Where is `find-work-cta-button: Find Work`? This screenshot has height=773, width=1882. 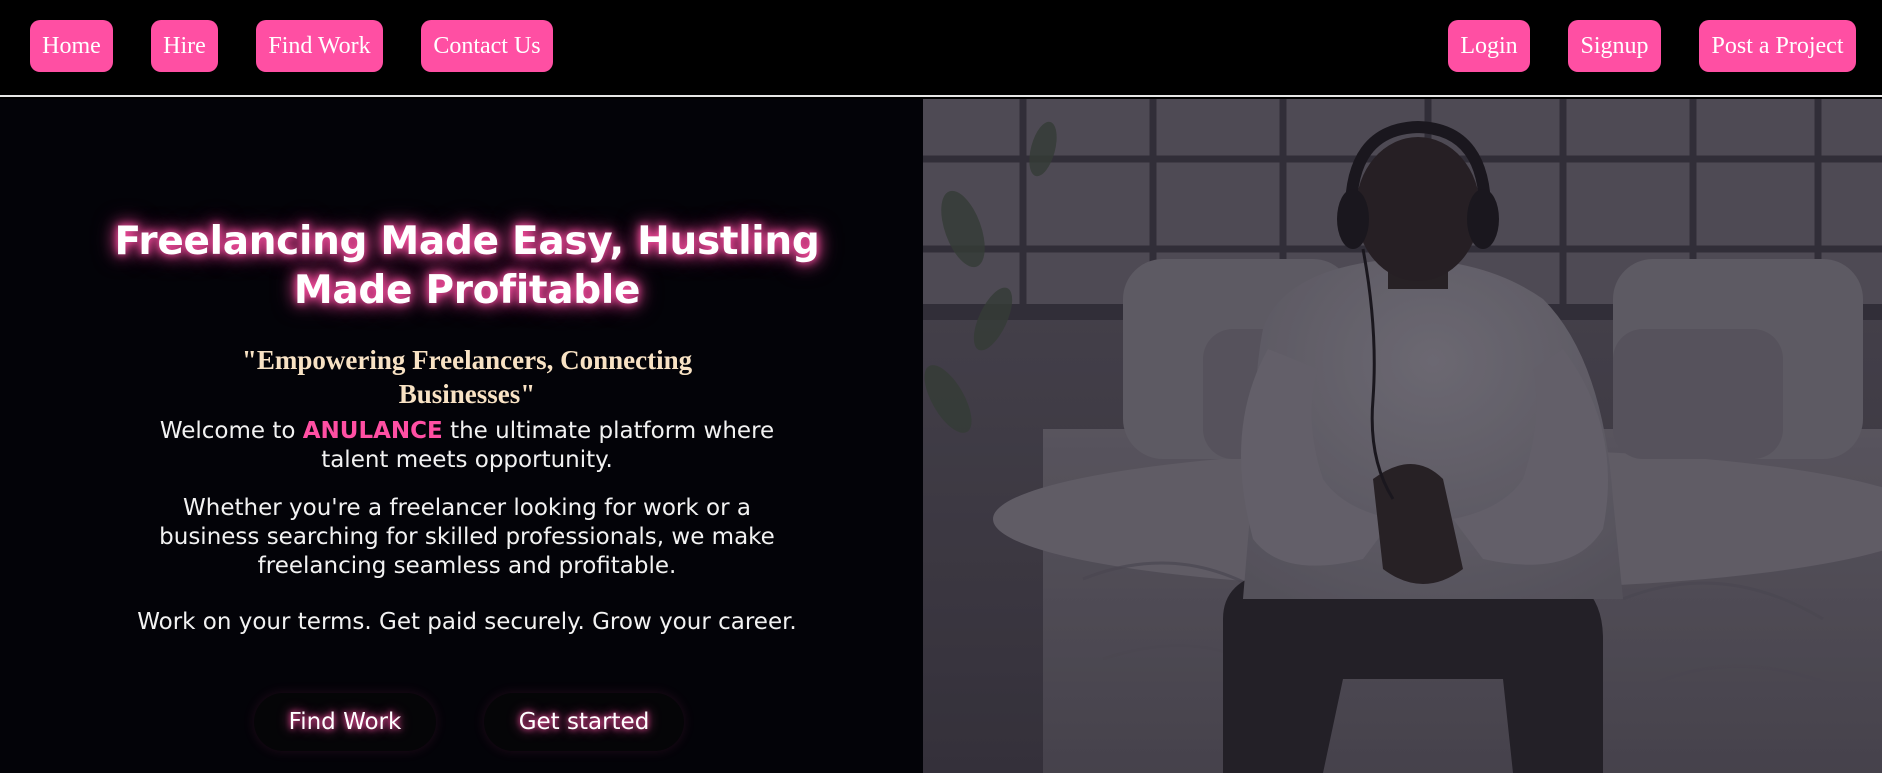
find-work-cta-button: Find Work is located at coordinates (345, 722).